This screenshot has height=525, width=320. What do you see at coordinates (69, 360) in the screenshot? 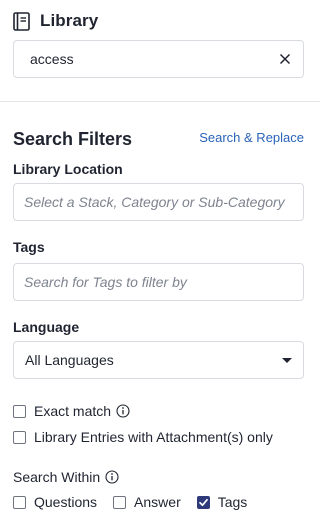
I see `language-select-value: All Languages` at bounding box center [69, 360].